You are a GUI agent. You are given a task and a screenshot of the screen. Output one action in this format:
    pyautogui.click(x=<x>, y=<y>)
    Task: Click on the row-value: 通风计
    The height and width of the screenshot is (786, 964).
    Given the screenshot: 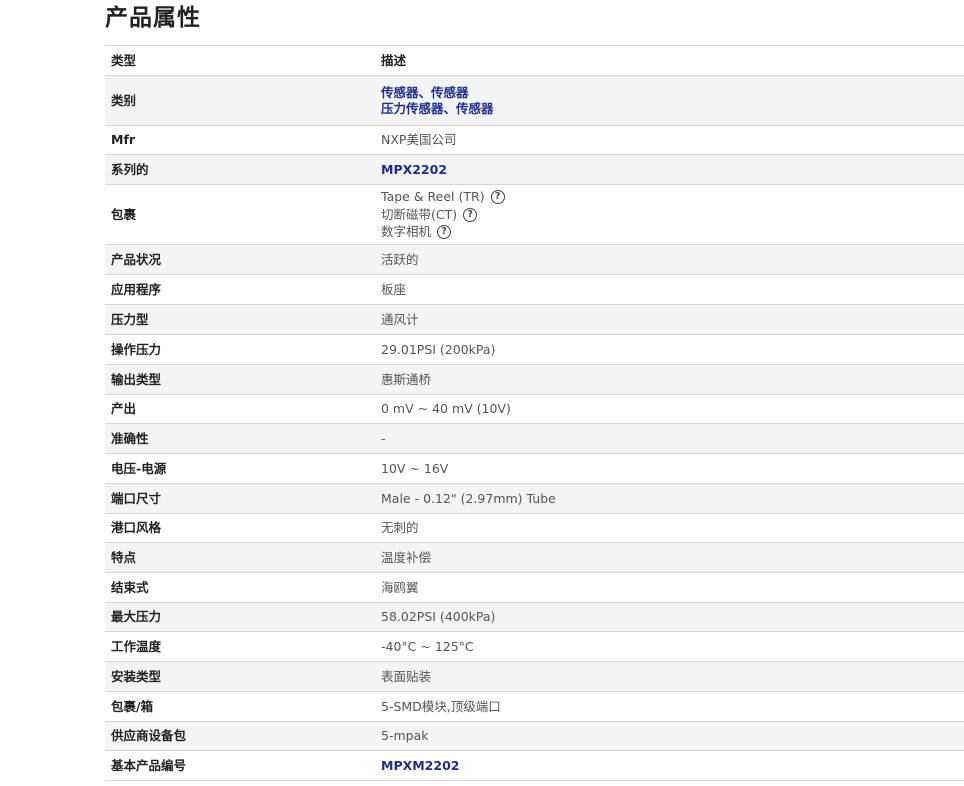 What is the action you would take?
    pyautogui.click(x=400, y=319)
    